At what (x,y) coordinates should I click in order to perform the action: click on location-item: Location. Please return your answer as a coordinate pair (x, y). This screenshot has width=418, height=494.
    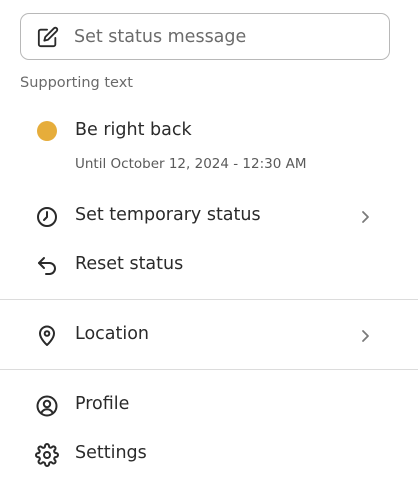
    Looking at the image, I should click on (209, 336).